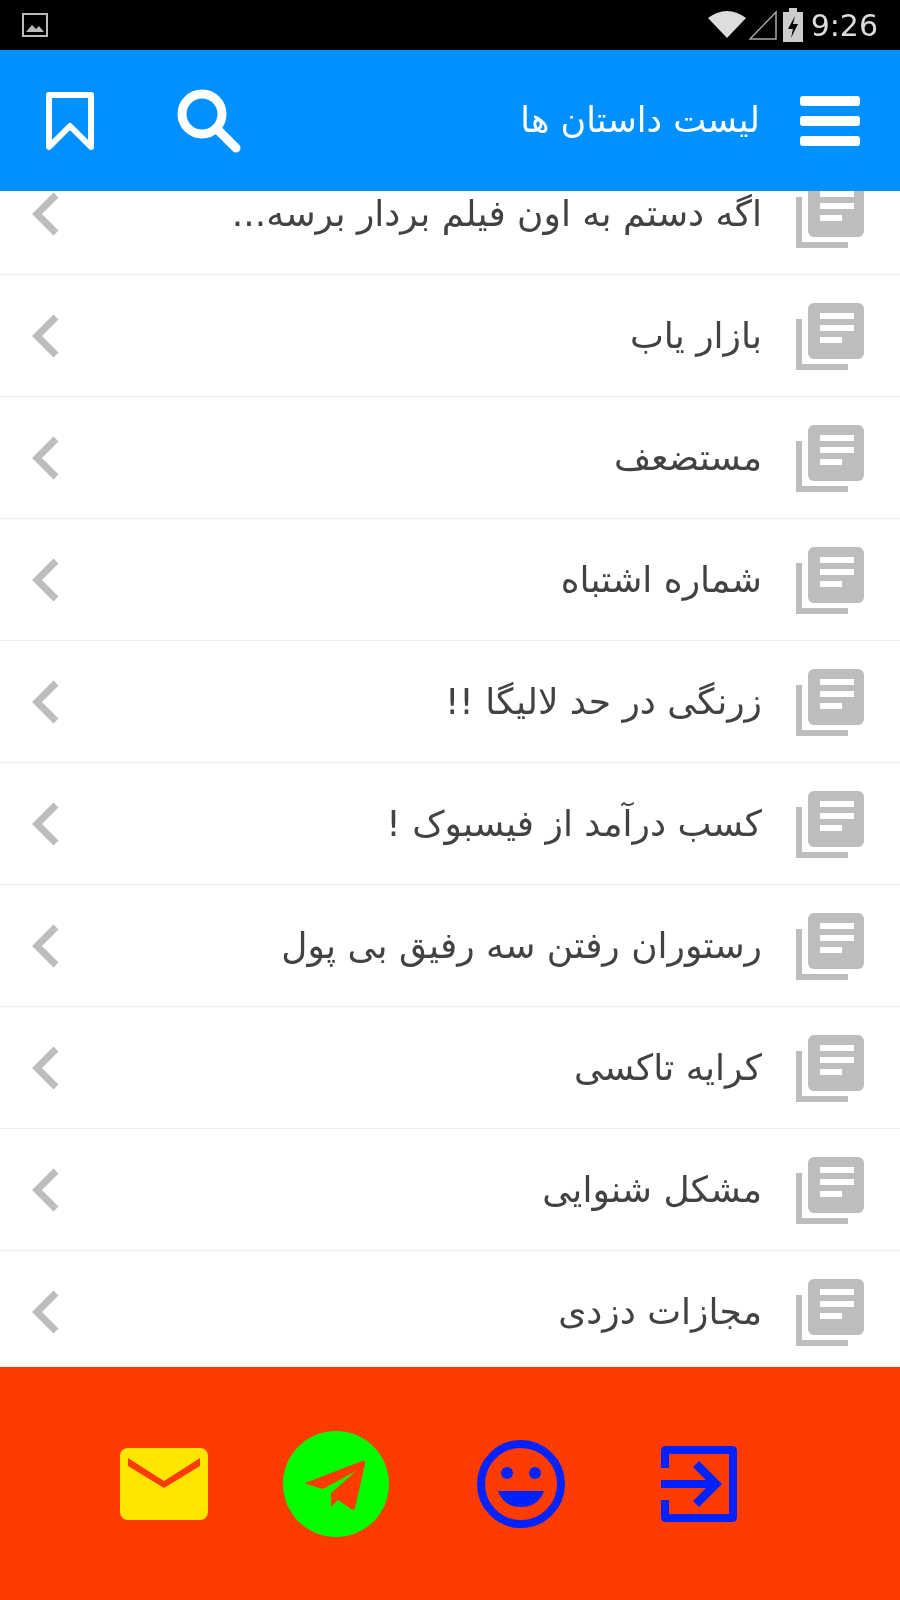 The height and width of the screenshot is (1600, 900). I want to click on story-title: کرایه تاکسی, so click(668, 1068).